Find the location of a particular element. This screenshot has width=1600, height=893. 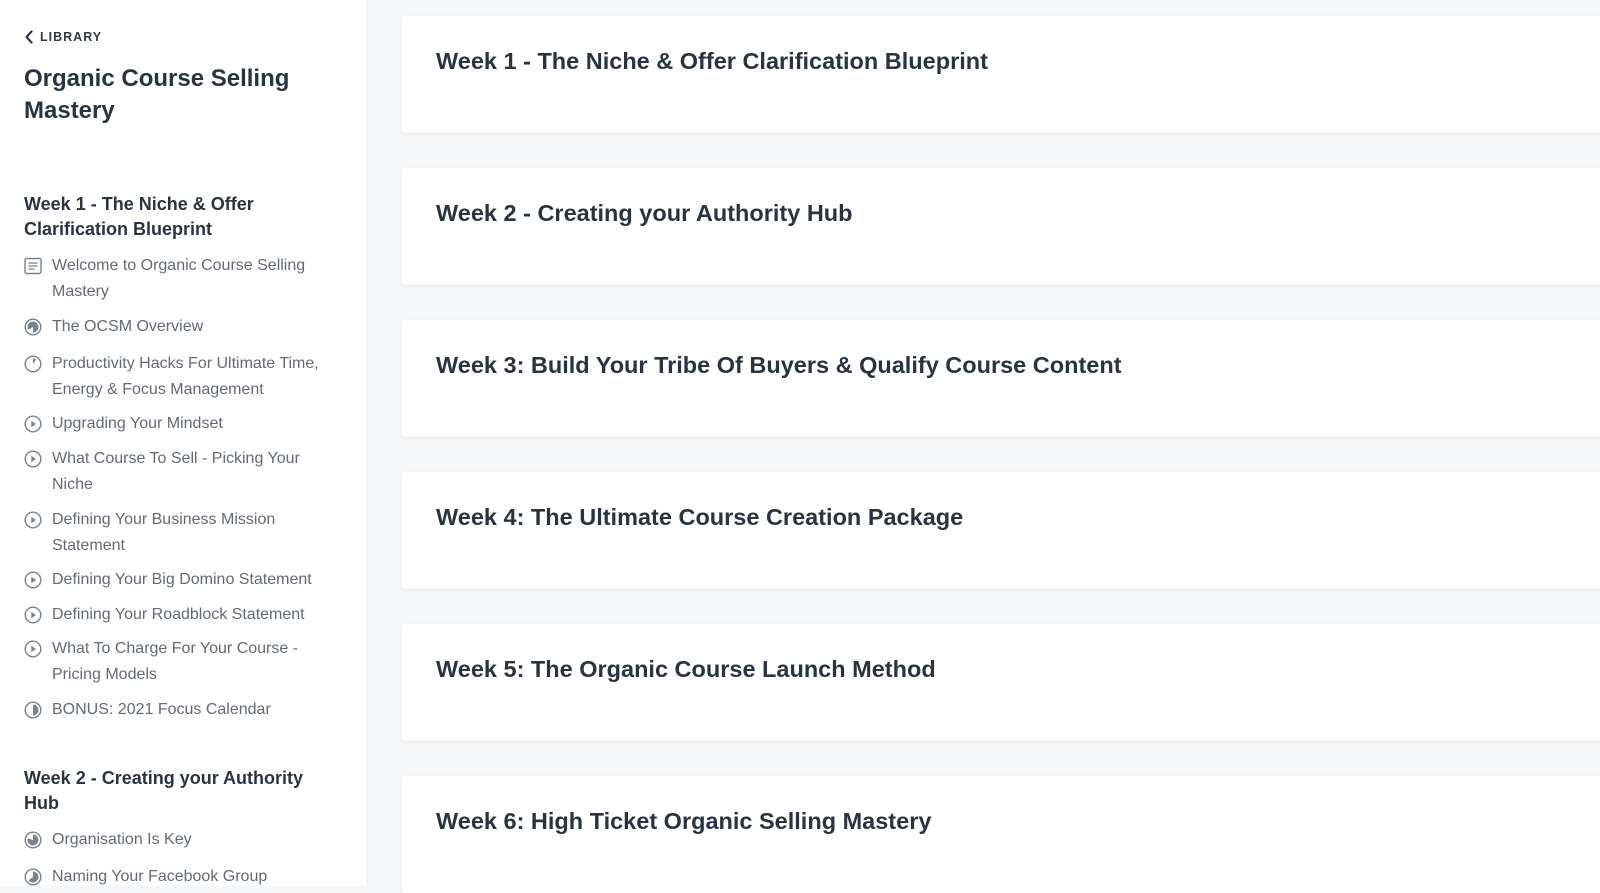

module-title: Week 5: The Organic Course Launch Method is located at coordinates (686, 669).